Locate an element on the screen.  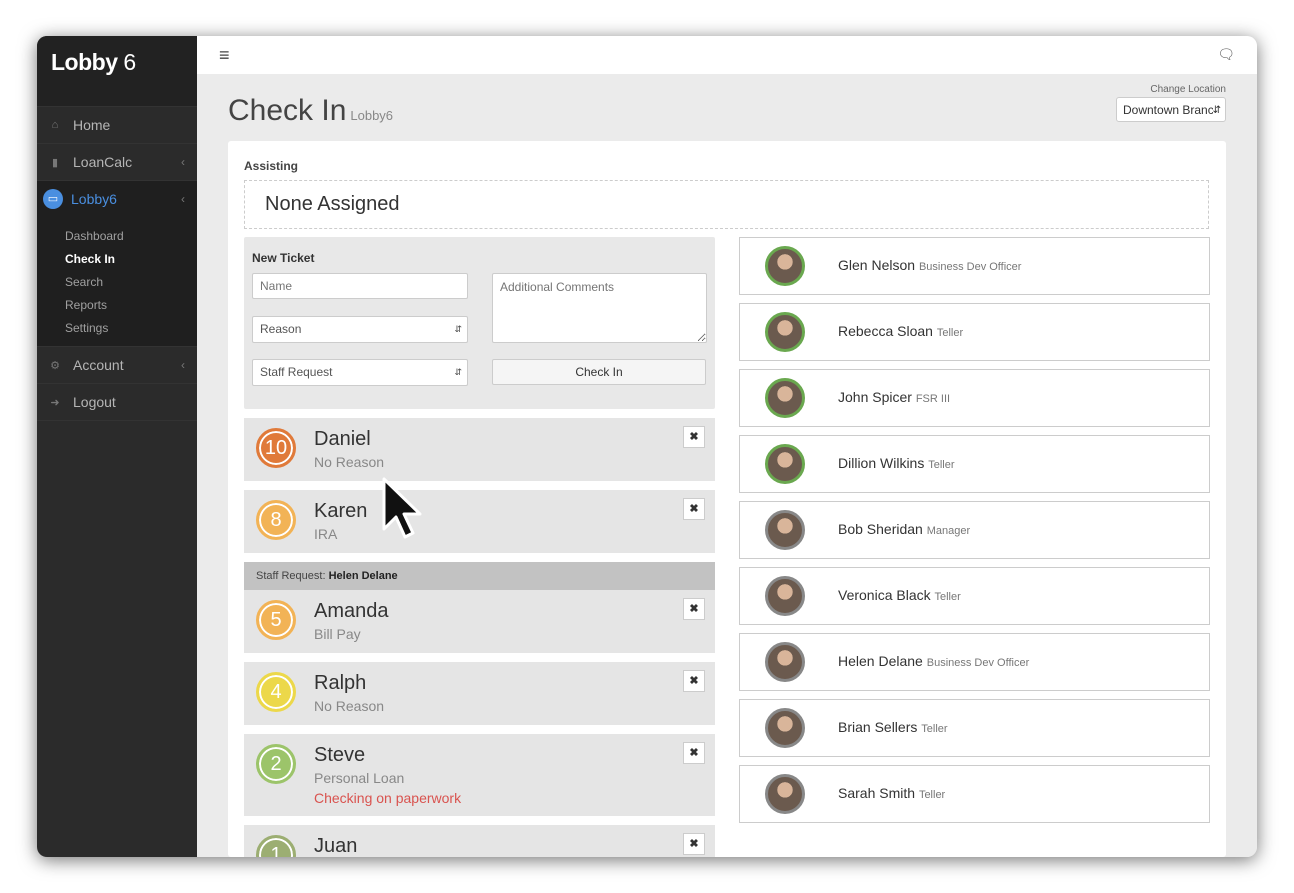
location-select: Downtown Branch ⇵ is located at coordinates (1171, 109).